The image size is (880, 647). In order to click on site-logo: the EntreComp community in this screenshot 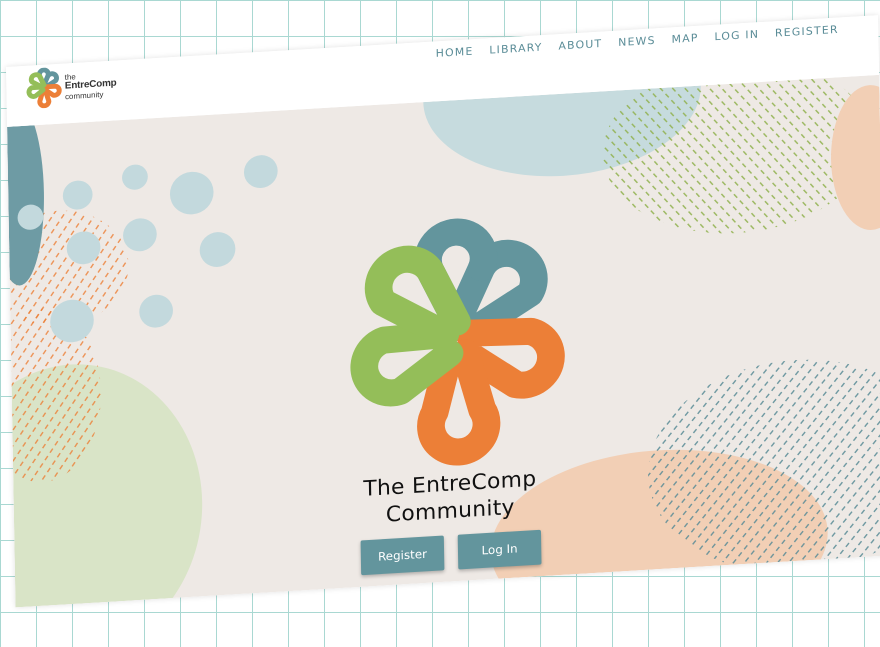, I will do `click(84, 87)`.